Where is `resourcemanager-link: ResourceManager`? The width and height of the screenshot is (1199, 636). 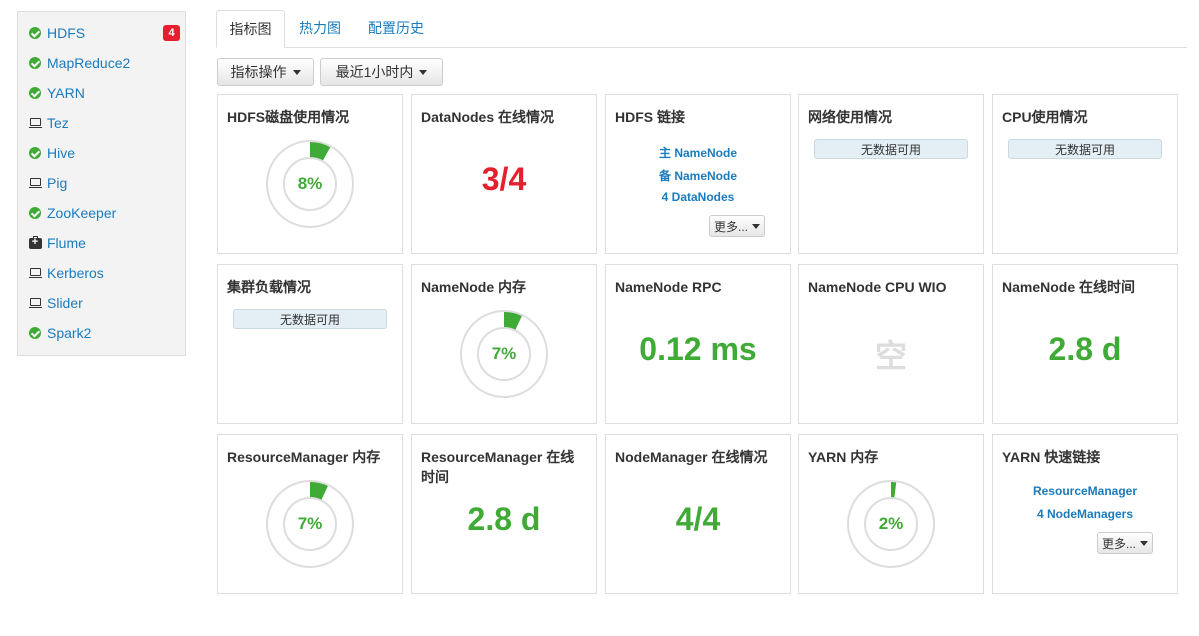
resourcemanager-link: ResourceManager is located at coordinates (1085, 491).